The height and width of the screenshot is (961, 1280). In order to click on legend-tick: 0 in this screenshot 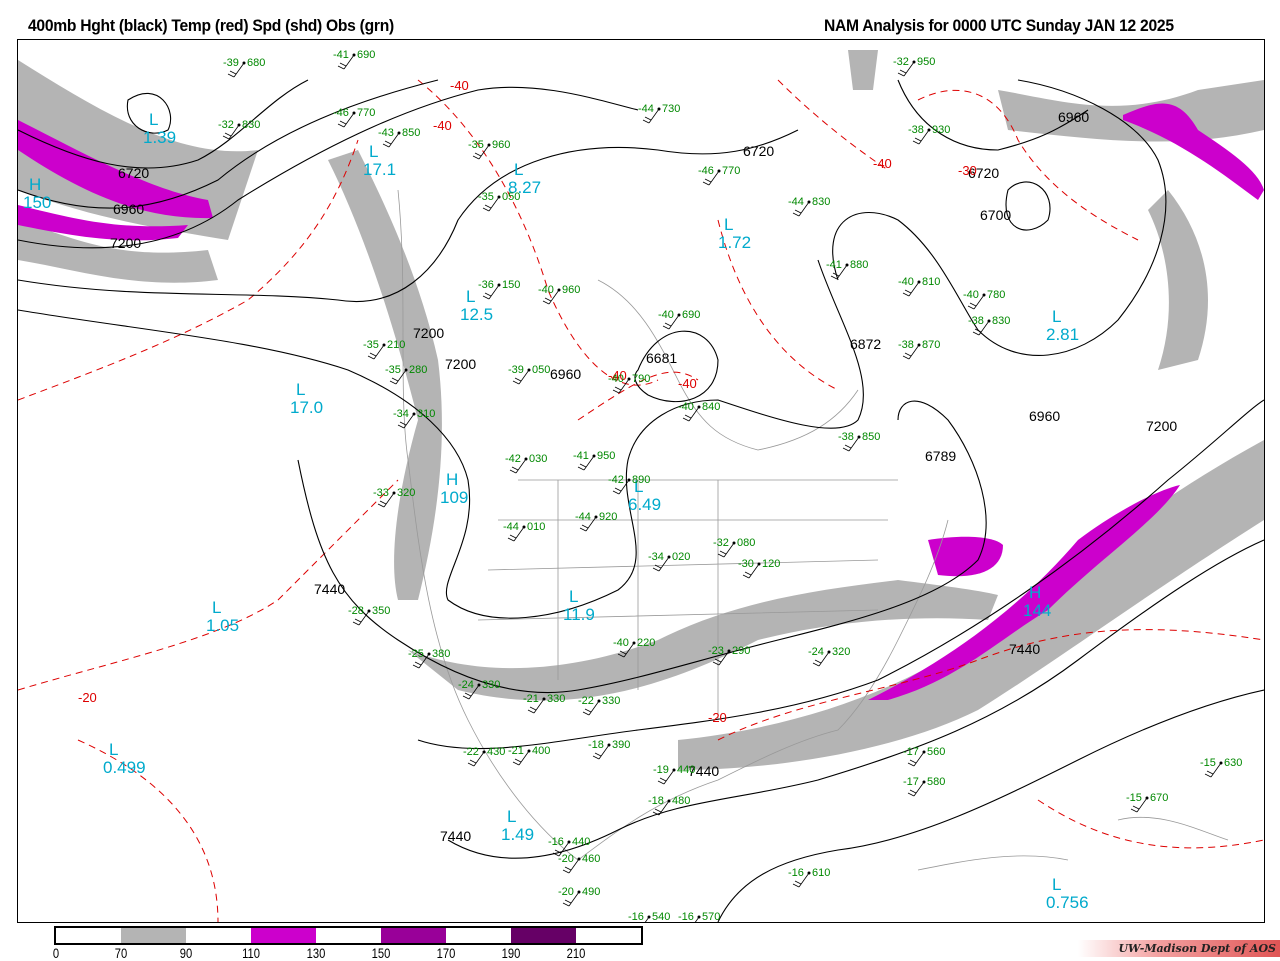, I will do `click(56, 953)`.